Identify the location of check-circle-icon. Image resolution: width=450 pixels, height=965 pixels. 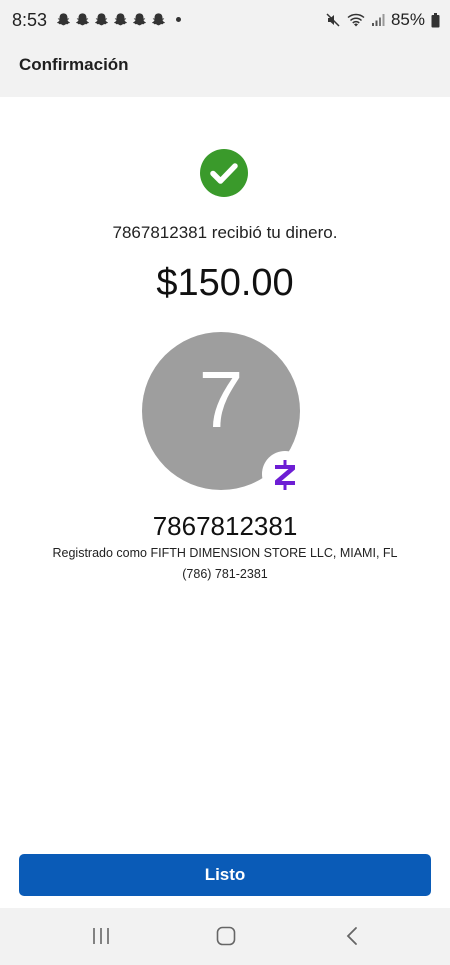
(224, 173).